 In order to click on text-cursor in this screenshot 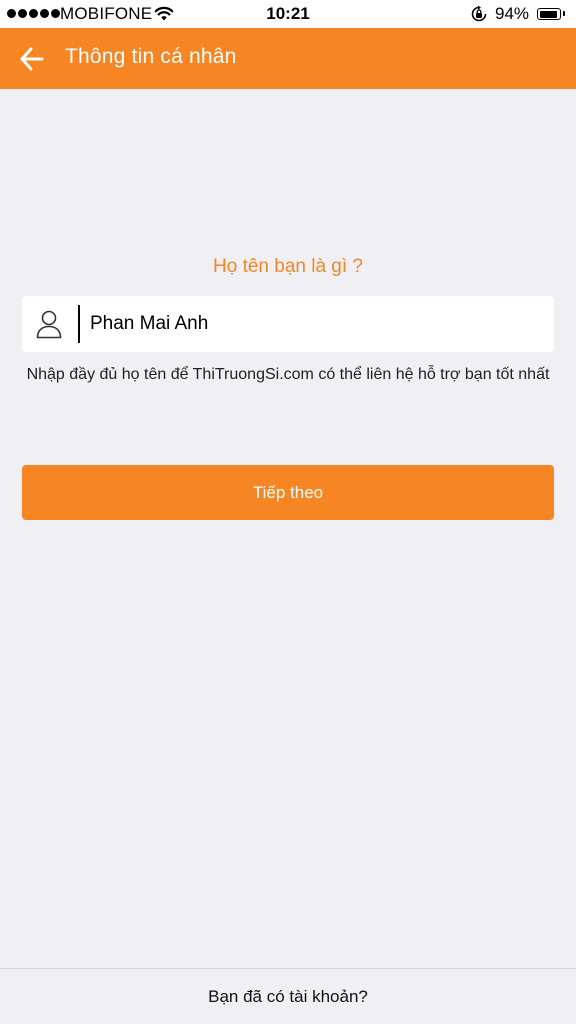, I will do `click(79, 324)`.